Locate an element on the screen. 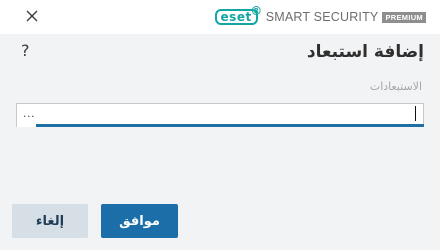 The height and width of the screenshot is (250, 440). eset-logo: eset ® is located at coordinates (238, 15).